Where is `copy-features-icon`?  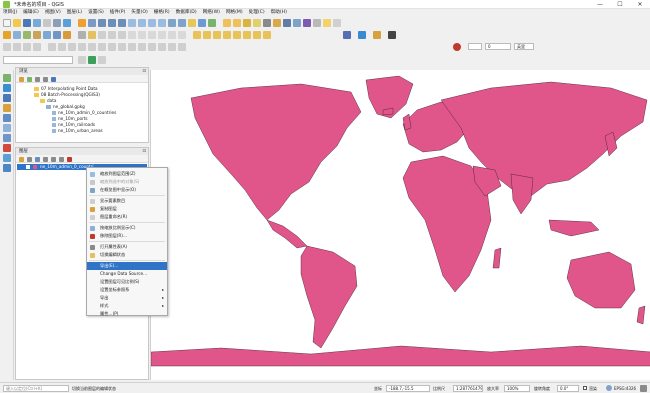
copy-features-icon is located at coordinates (152, 35).